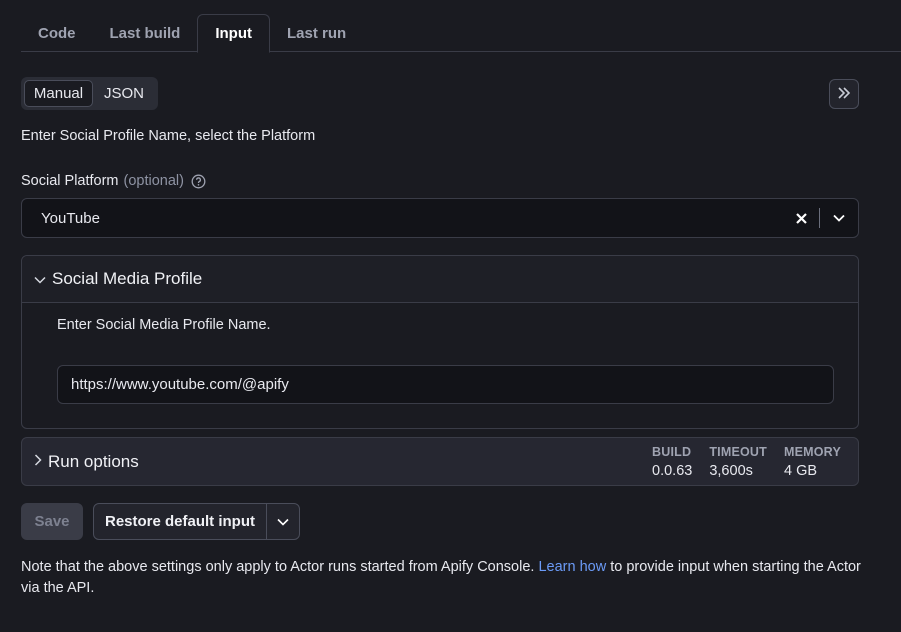 Image resolution: width=901 pixels, height=632 pixels. I want to click on learn-how-link: Learn how, so click(572, 567).